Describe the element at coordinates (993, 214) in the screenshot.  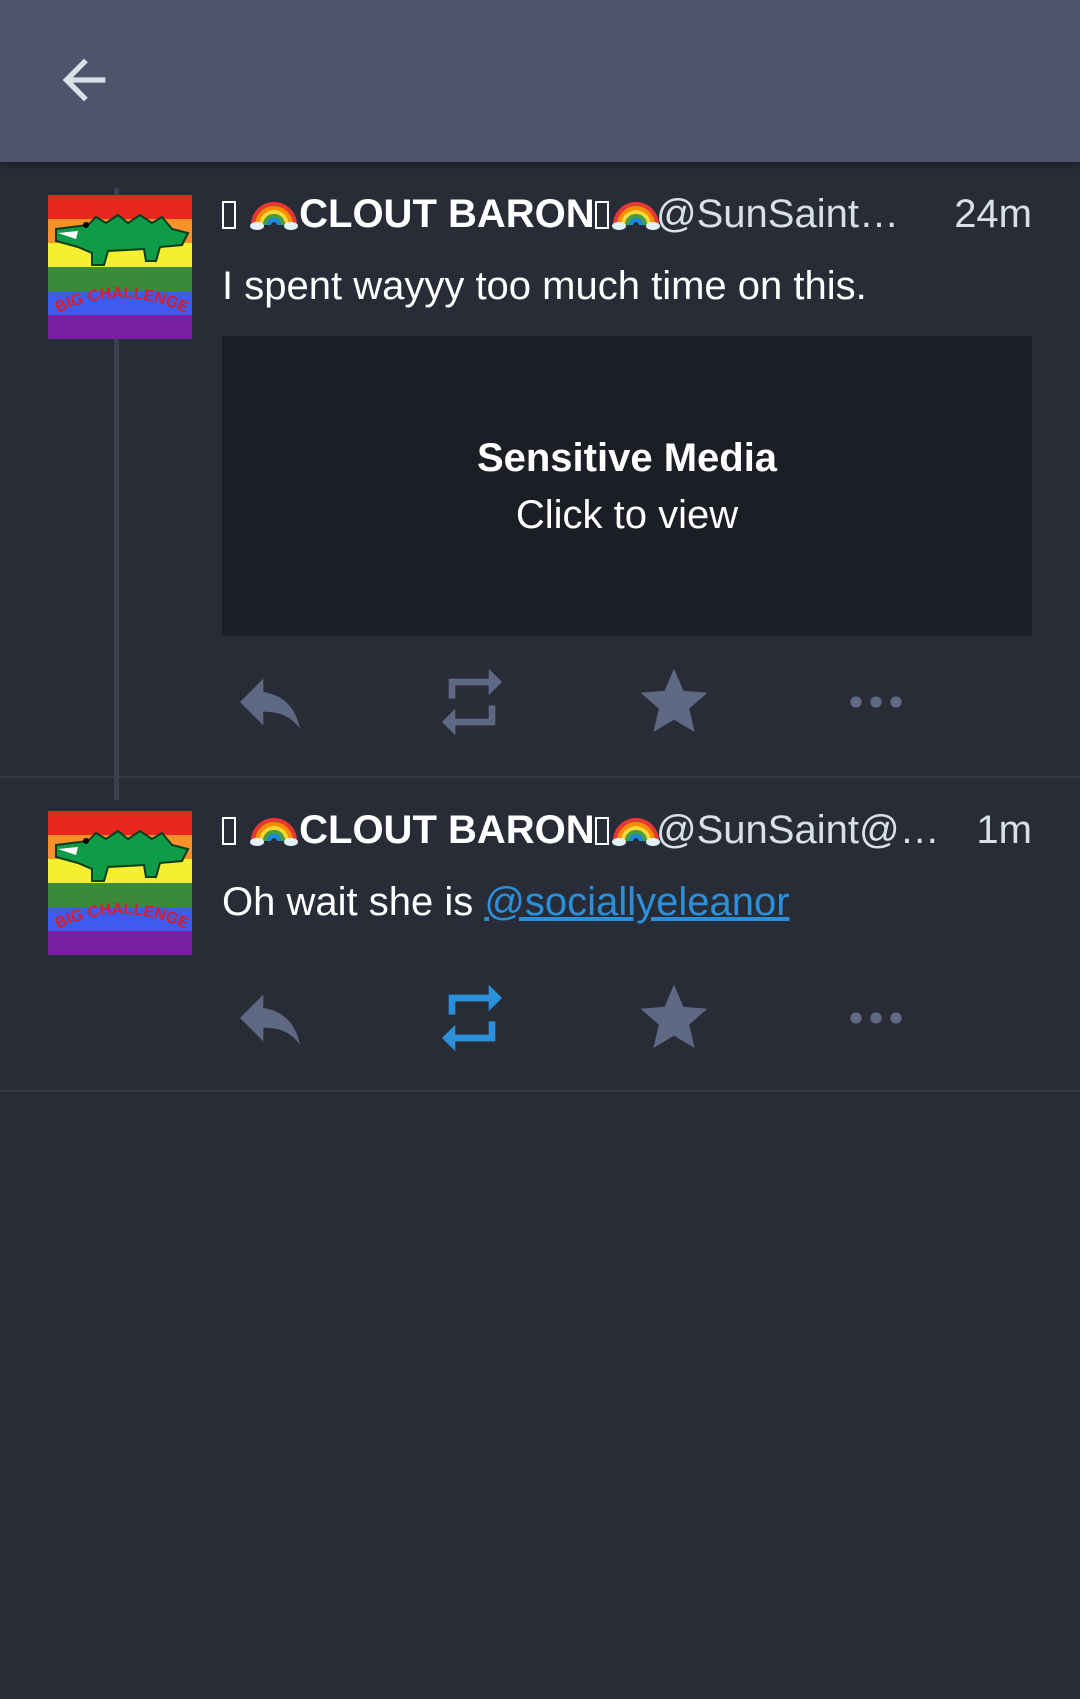
I see `timestamp: 24m` at that location.